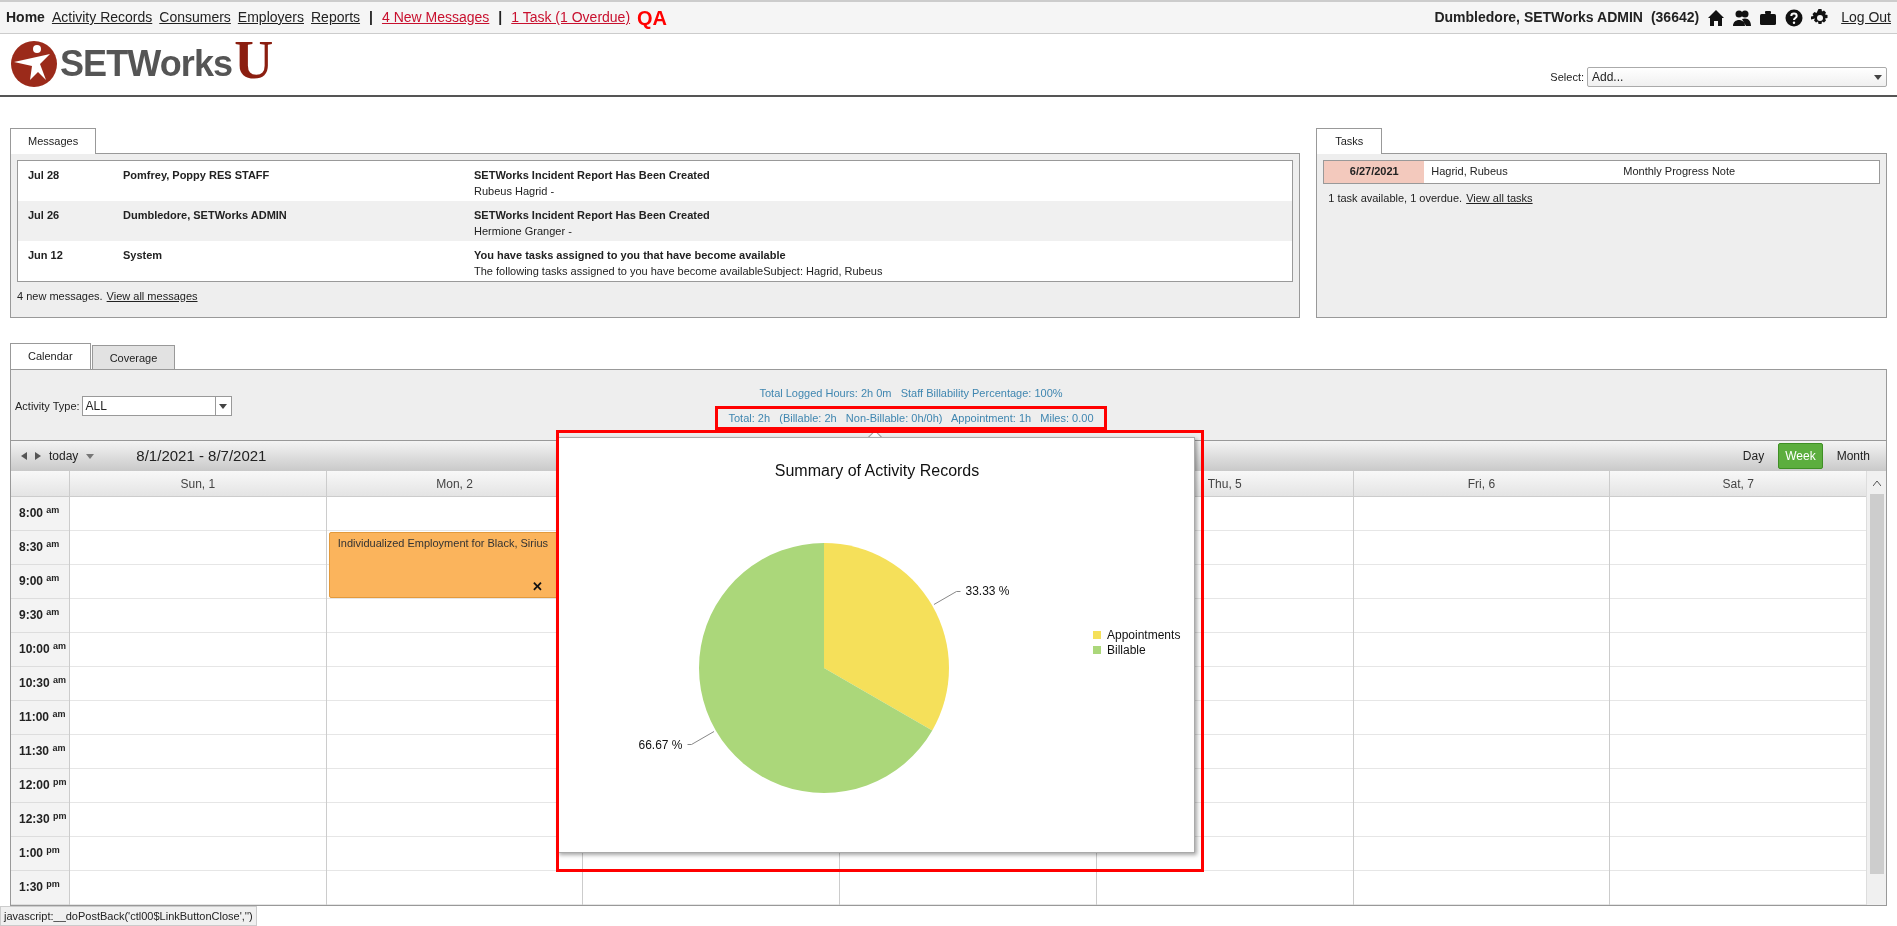 This screenshot has height=926, width=1897. Describe the element at coordinates (1499, 197) in the screenshot. I see `view-tasks-link: View all tasks` at that location.